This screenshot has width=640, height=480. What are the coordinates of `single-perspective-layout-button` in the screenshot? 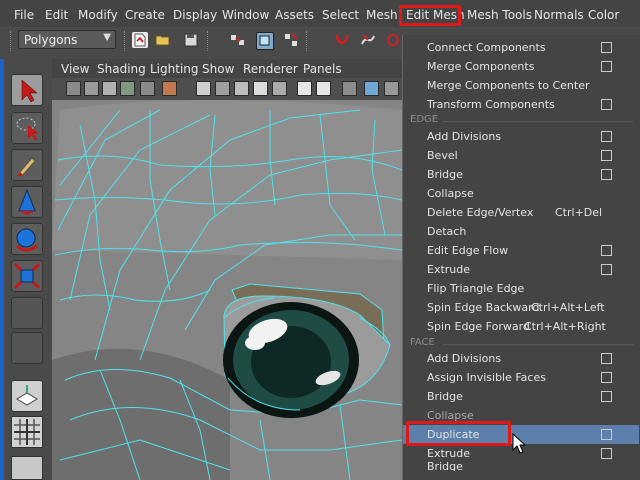 It's located at (27, 396).